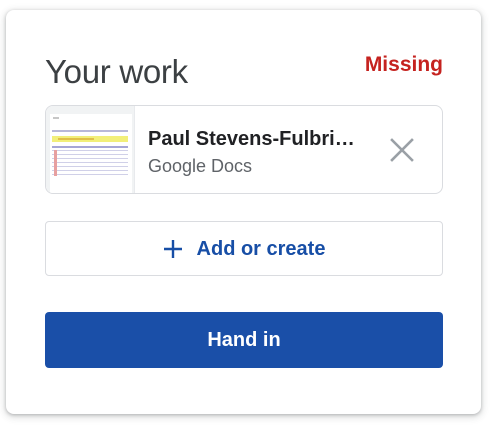 Image resolution: width=492 pixels, height=430 pixels. I want to click on close-icon, so click(402, 150).